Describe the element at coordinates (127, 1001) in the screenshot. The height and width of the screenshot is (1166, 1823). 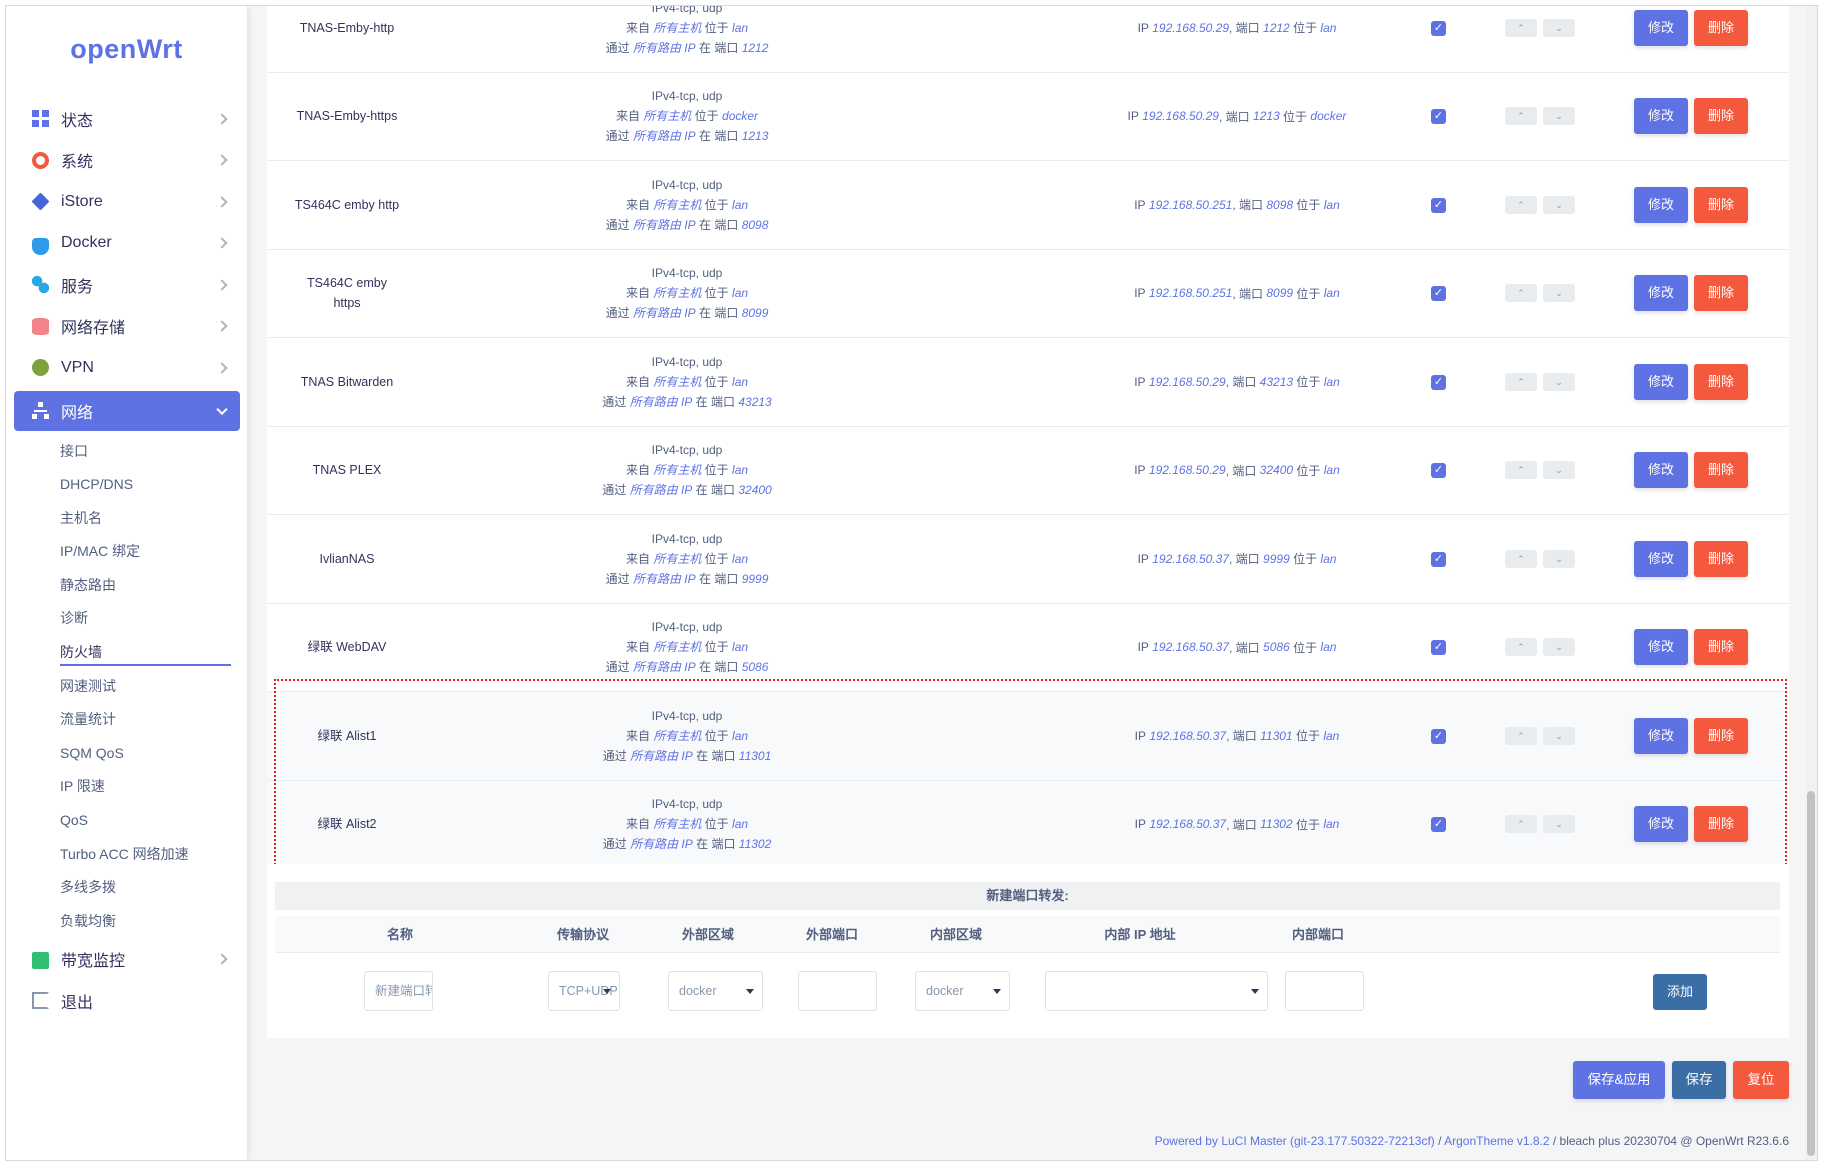
I see `sidebar-item-logout: 退出` at that location.